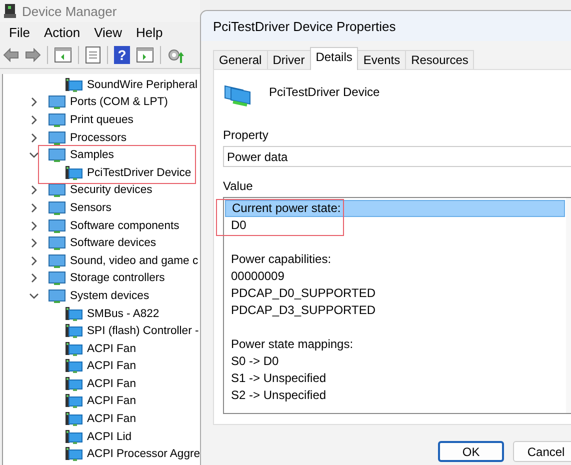  Describe the element at coordinates (542, 451) in the screenshot. I see `dialog-button: Cancel` at that location.